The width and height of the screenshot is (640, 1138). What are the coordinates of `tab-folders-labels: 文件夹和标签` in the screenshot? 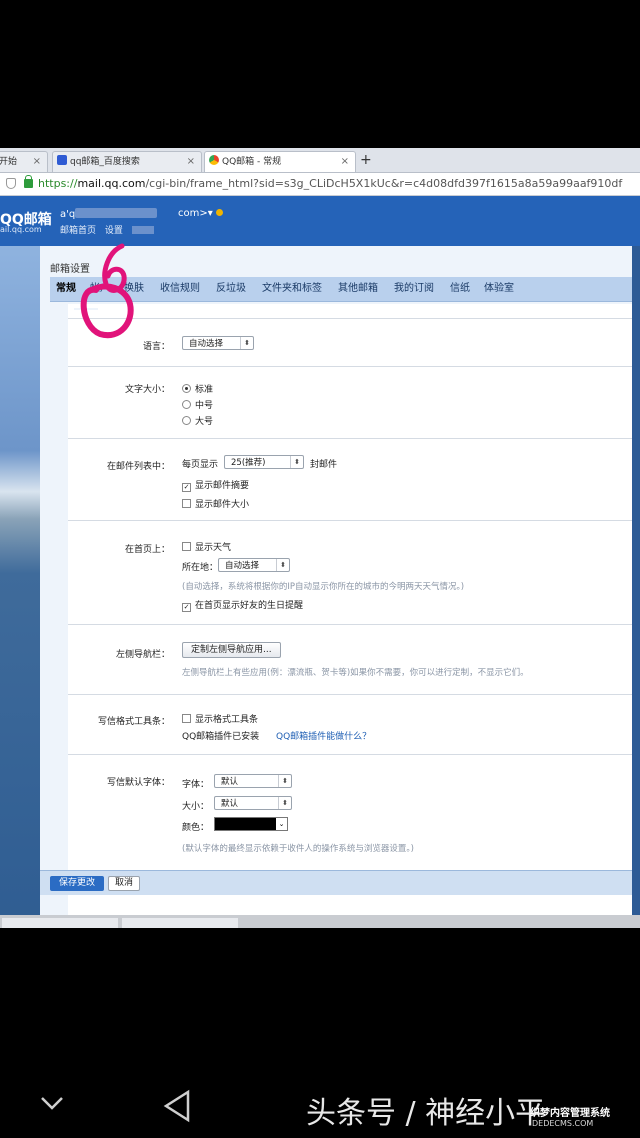 It's located at (292, 289).